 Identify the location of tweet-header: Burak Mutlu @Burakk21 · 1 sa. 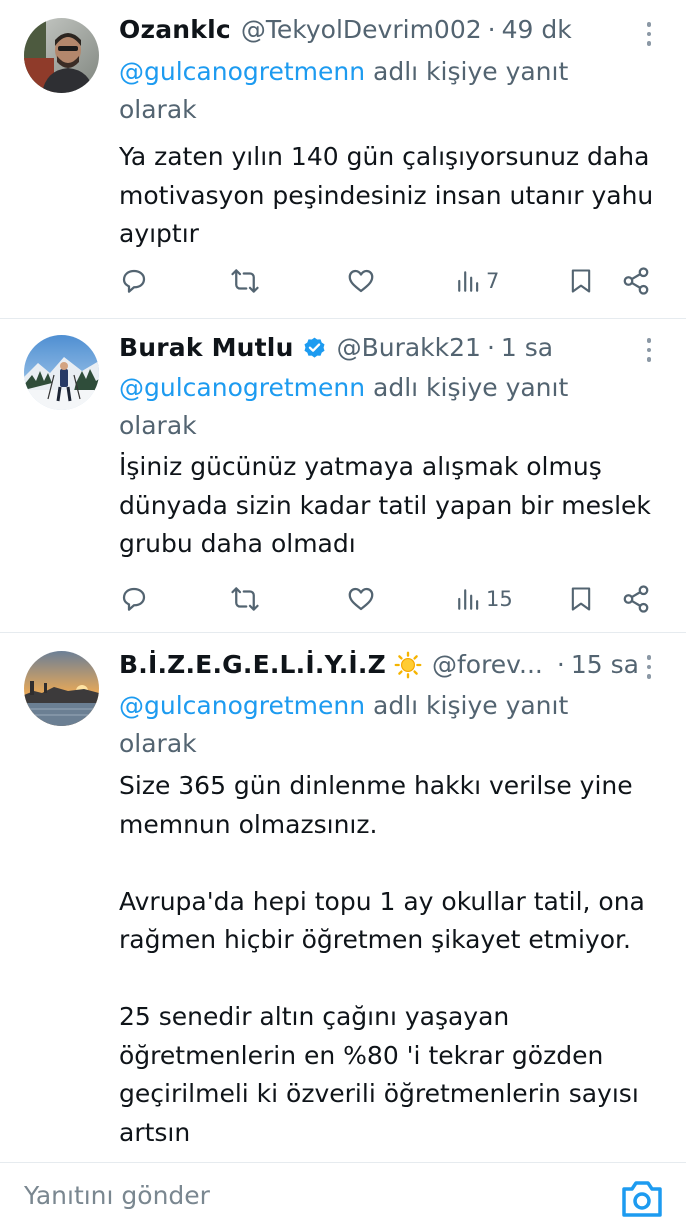
(372, 348).